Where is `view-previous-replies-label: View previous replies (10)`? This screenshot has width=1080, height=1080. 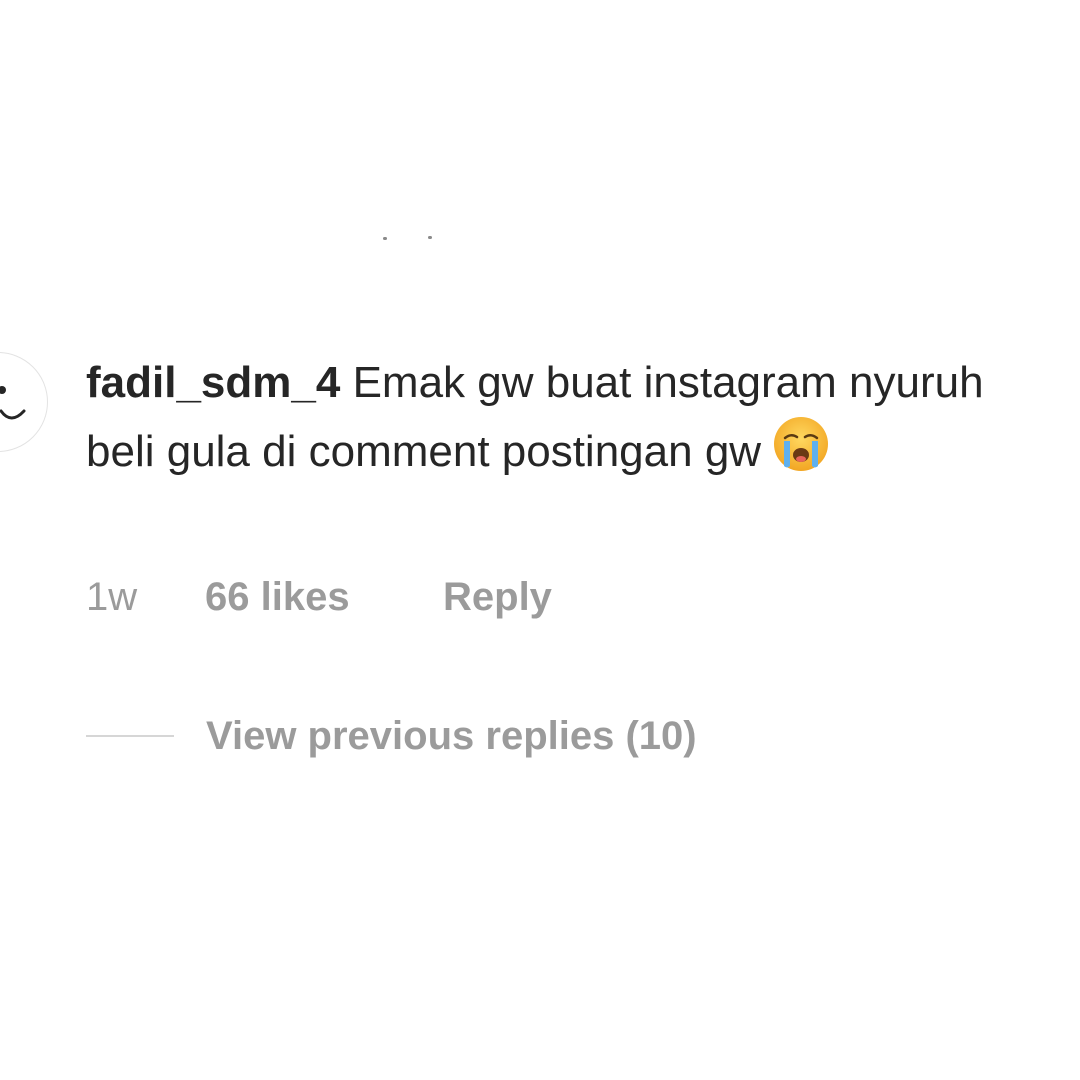
view-previous-replies-label: View previous replies (10) is located at coordinates (451, 736).